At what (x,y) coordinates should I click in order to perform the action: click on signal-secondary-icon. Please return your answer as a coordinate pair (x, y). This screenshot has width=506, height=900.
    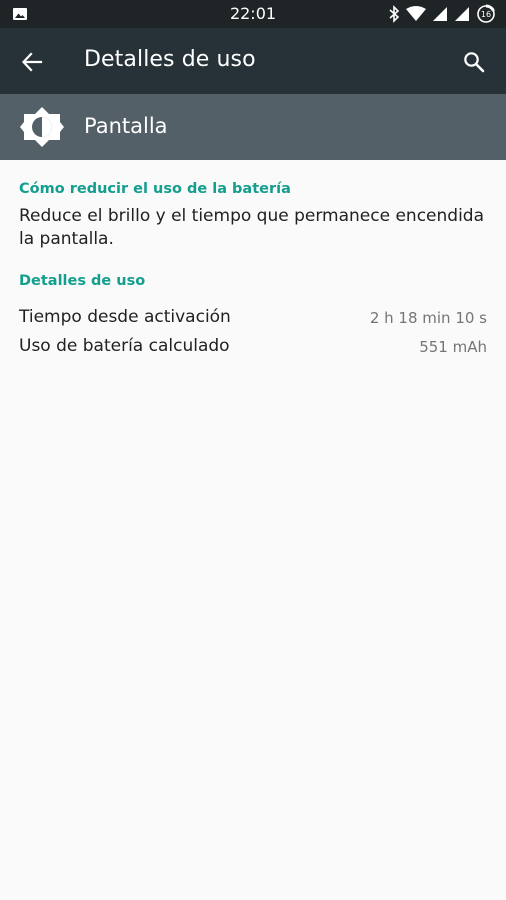
    Looking at the image, I should click on (462, 14).